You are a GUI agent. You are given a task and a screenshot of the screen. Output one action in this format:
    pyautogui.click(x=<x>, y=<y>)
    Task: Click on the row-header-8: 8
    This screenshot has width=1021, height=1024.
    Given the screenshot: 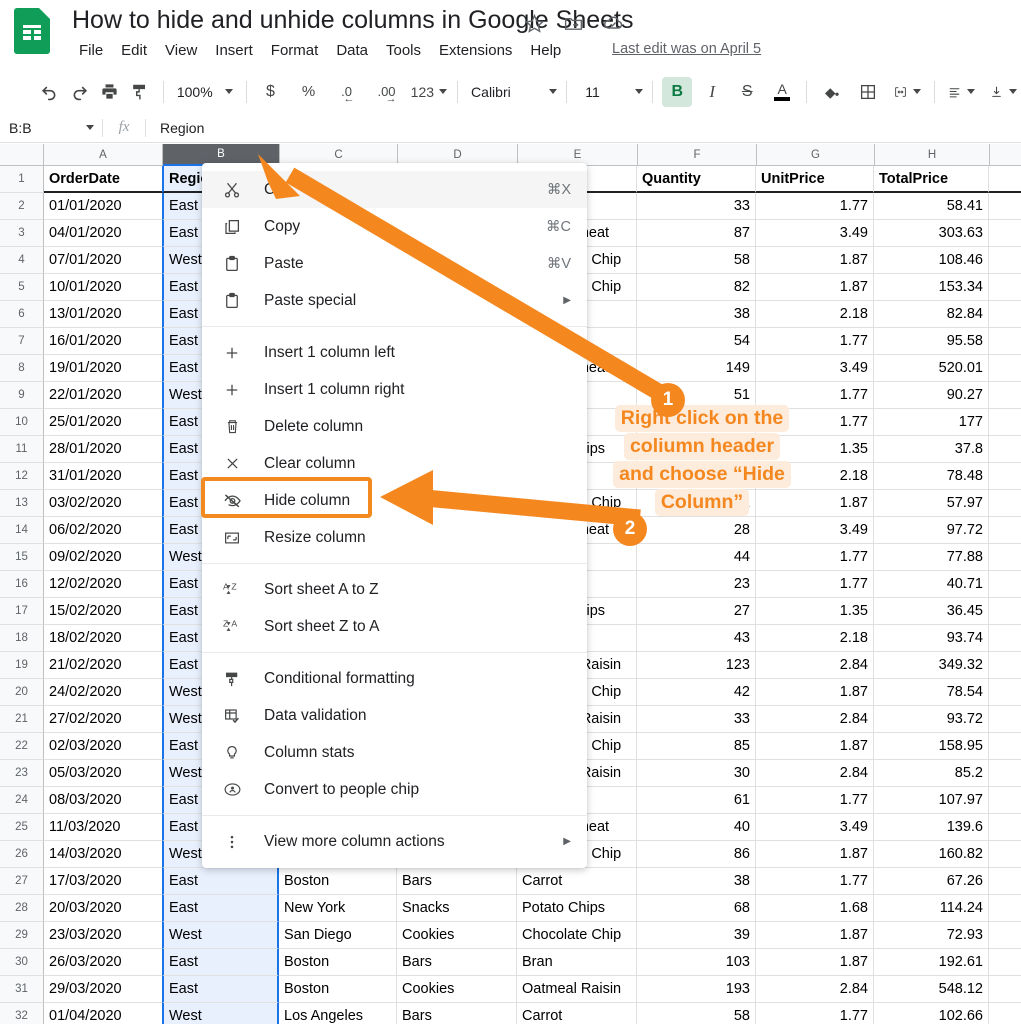 What is the action you would take?
    pyautogui.click(x=22, y=368)
    